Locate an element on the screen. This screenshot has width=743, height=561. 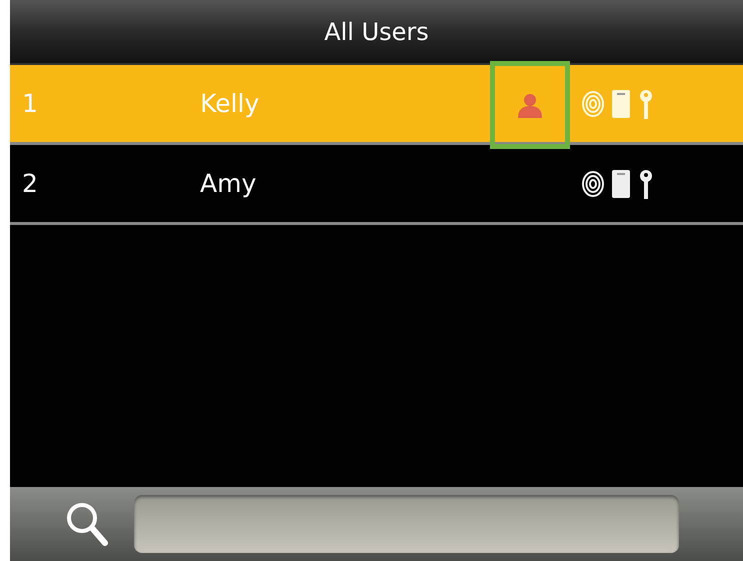
search-field is located at coordinates (406, 524).